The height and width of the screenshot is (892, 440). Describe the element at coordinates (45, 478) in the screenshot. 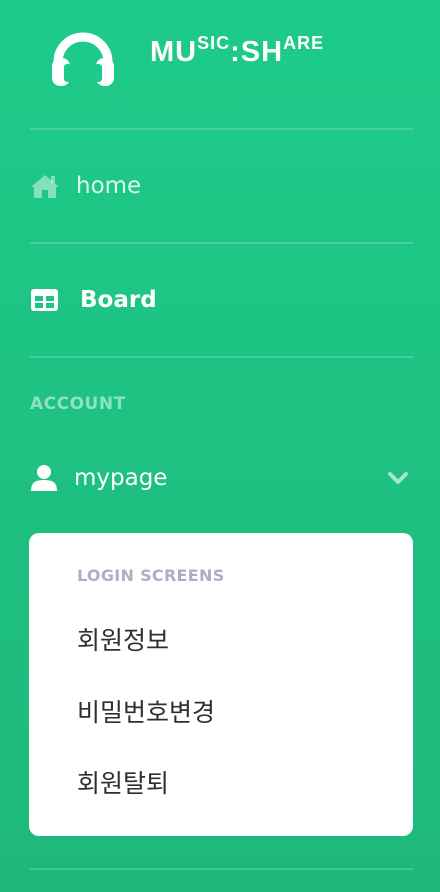

I see `user-icon` at that location.